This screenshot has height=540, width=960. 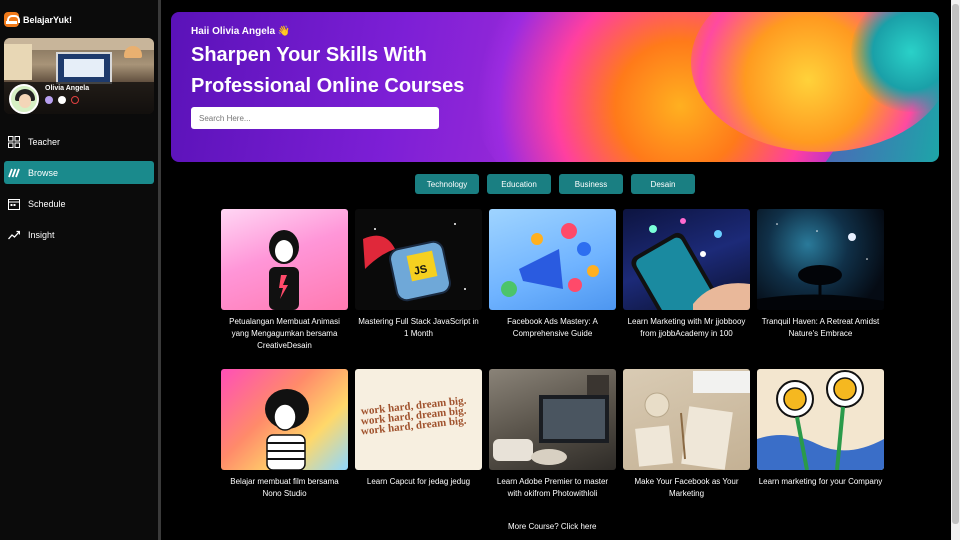 What do you see at coordinates (43, 172) in the screenshot?
I see `nav-label-browse: Browse` at bounding box center [43, 172].